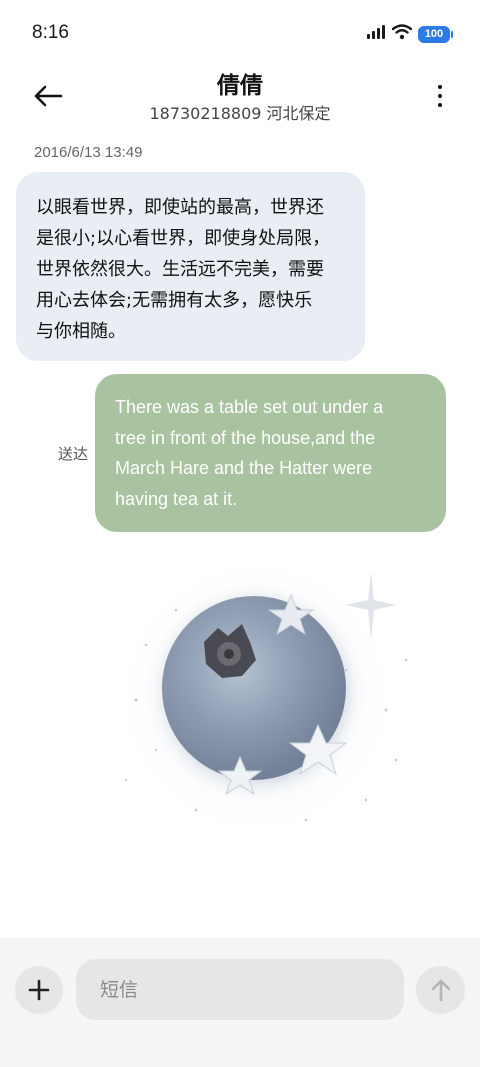 This screenshot has width=480, height=1067. What do you see at coordinates (174, 300) in the screenshot?
I see `incoming-line: 用心去体会;无需拥有太多，愿快乐` at bounding box center [174, 300].